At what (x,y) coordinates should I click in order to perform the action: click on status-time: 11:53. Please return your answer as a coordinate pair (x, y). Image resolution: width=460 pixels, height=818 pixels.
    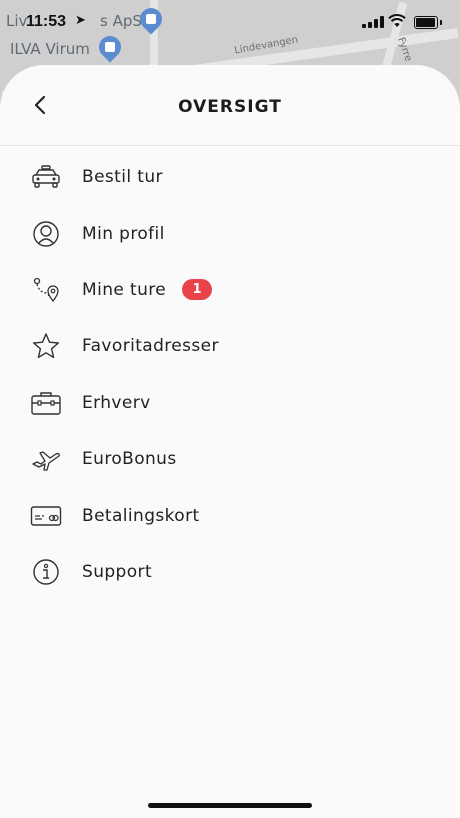
    Looking at the image, I should click on (46, 21).